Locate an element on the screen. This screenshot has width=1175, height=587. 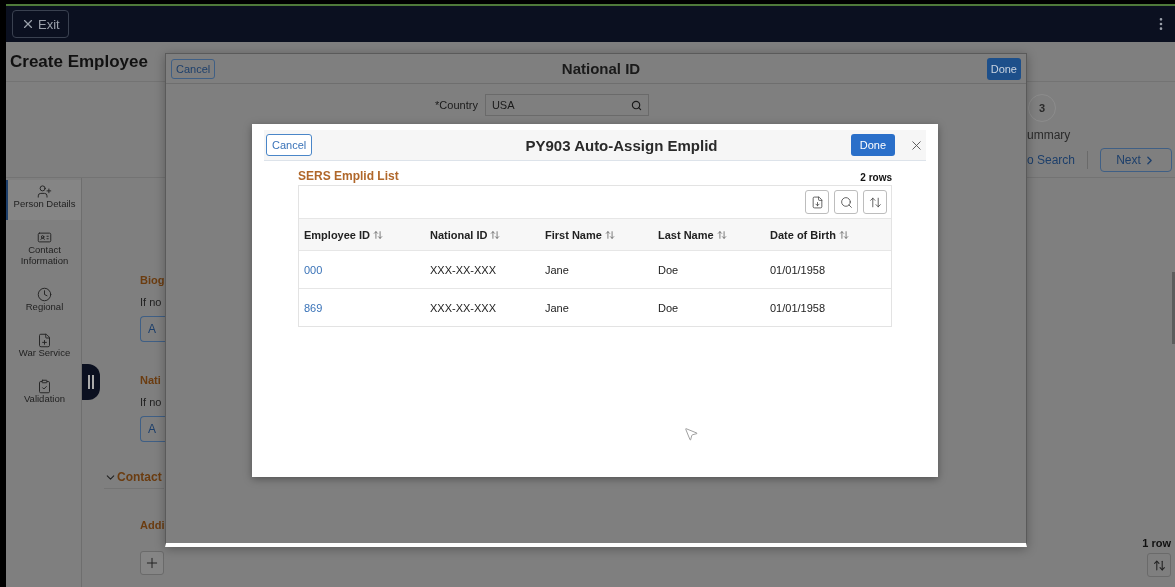
search-button is located at coordinates (846, 202).